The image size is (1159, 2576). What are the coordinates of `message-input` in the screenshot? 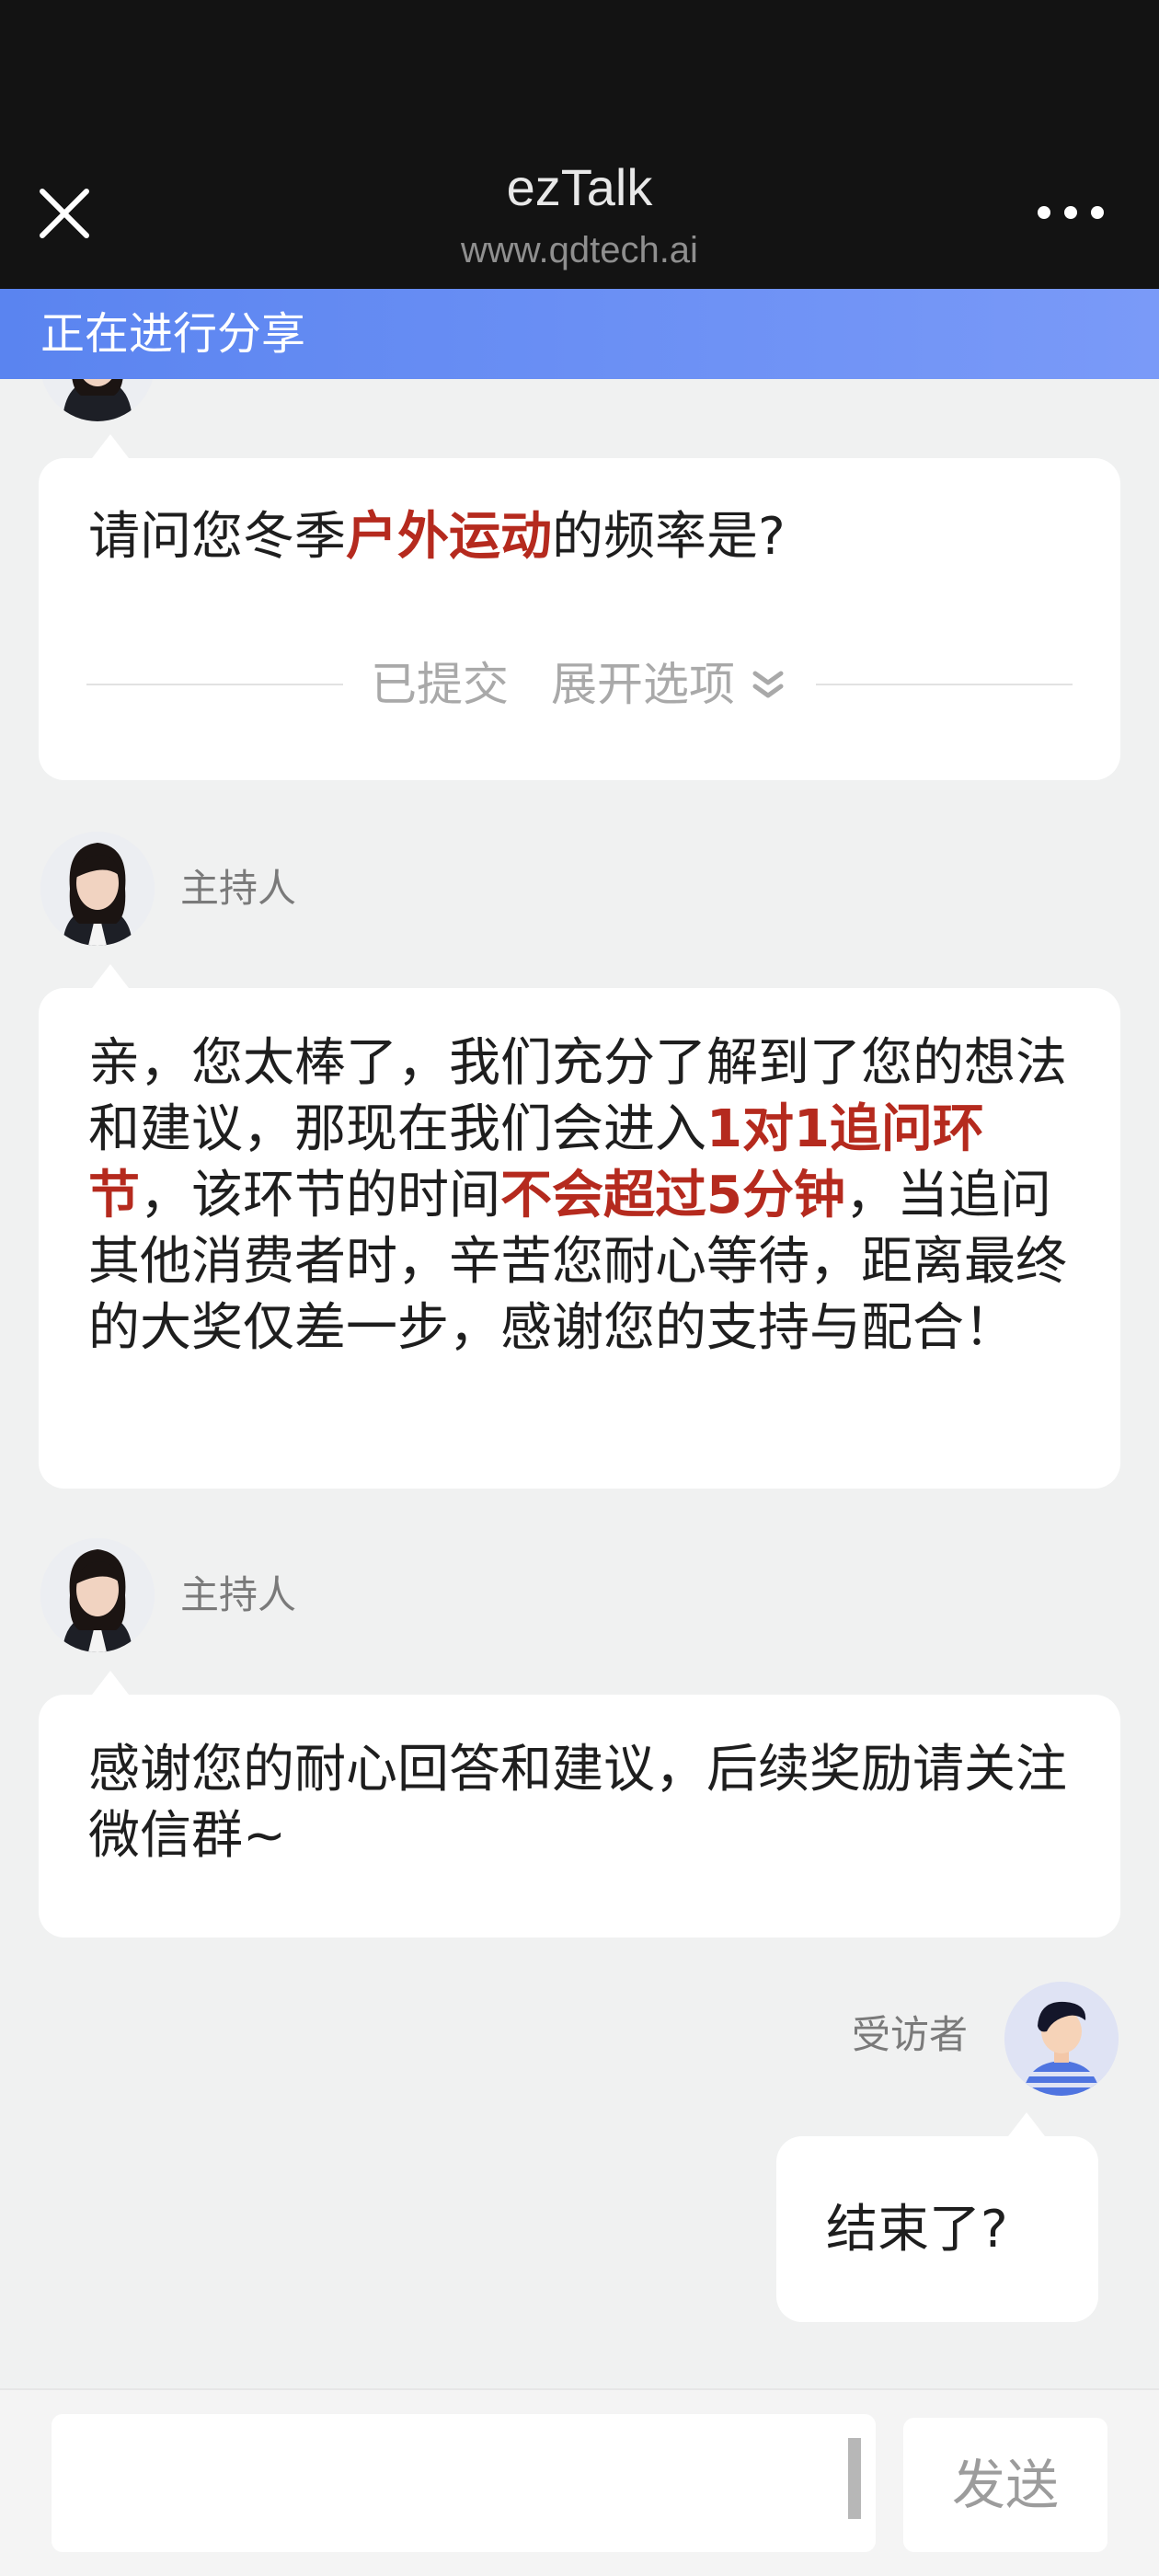 It's located at (464, 2483).